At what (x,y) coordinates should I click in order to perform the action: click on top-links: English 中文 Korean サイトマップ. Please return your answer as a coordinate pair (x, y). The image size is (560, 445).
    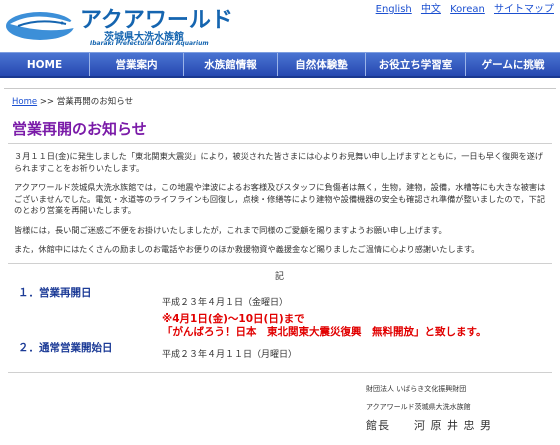
    Looking at the image, I should click on (462, 7).